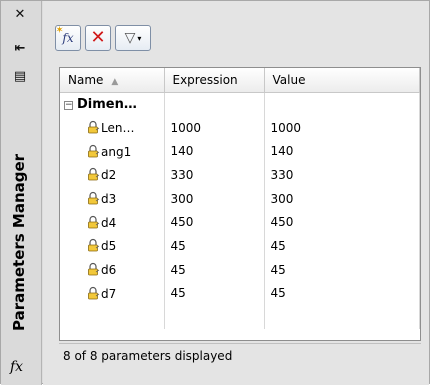  What do you see at coordinates (20, 14) in the screenshot?
I see `close-icon: ✕` at bounding box center [20, 14].